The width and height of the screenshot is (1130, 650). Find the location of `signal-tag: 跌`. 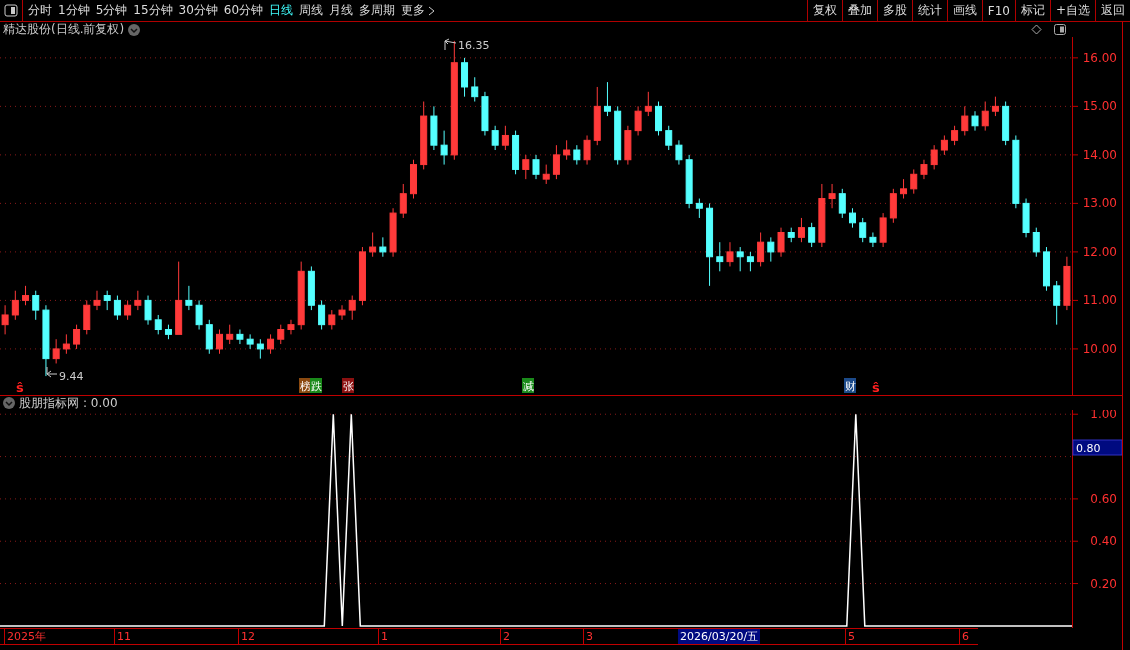

signal-tag: 跌 is located at coordinates (316, 385).